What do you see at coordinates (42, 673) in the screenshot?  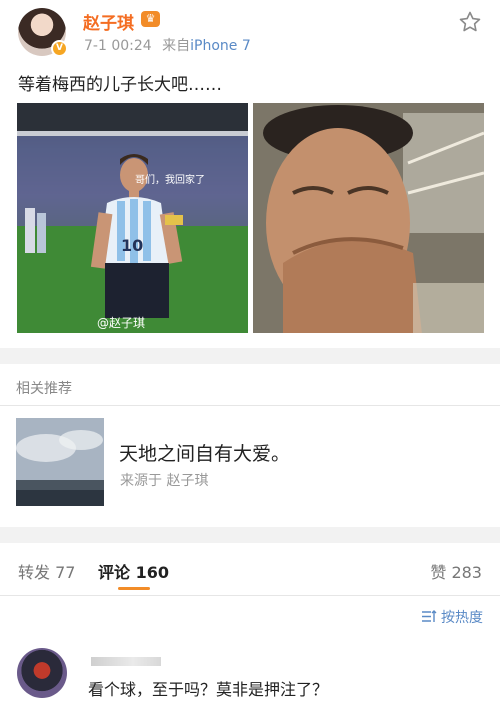 I see `commenter-avatar` at bounding box center [42, 673].